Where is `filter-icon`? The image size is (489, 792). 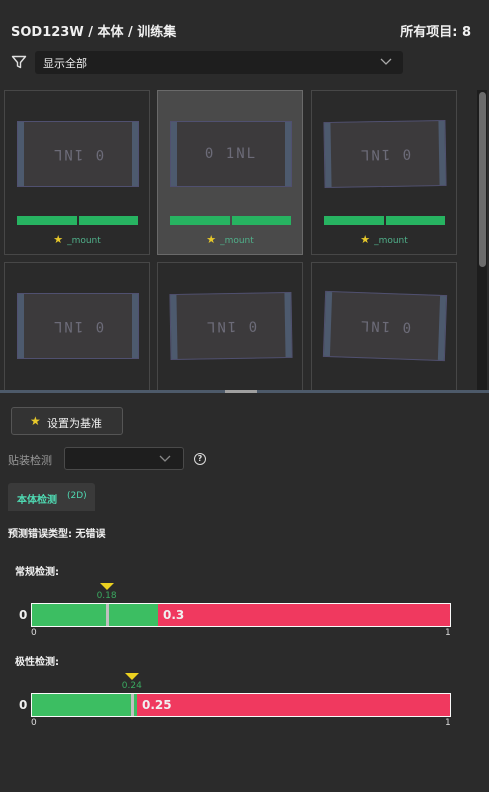 filter-icon is located at coordinates (19, 62).